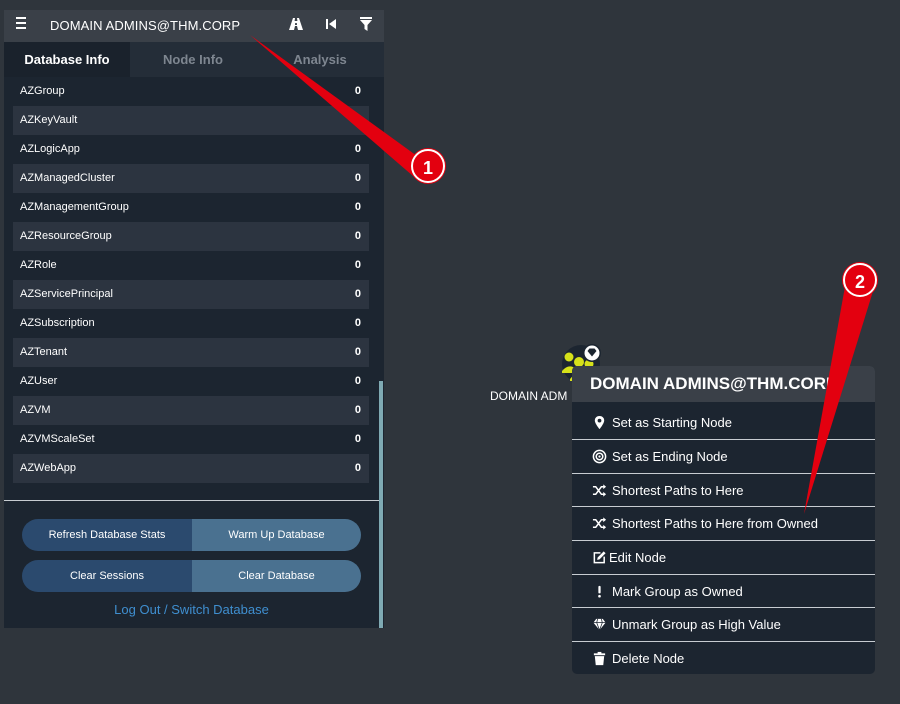  I want to click on map-pin-icon, so click(599, 422).